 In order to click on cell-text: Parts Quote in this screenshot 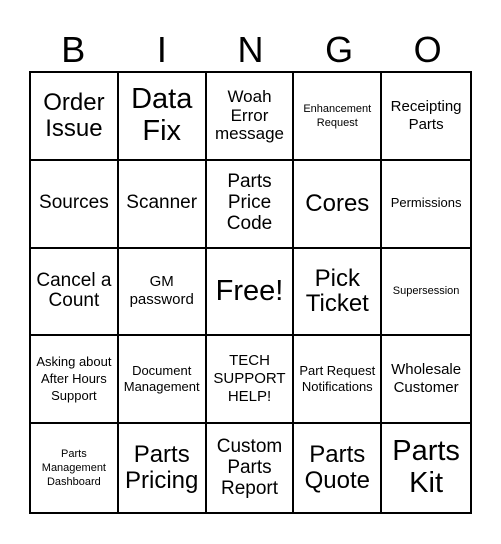, I will do `click(337, 468)`.